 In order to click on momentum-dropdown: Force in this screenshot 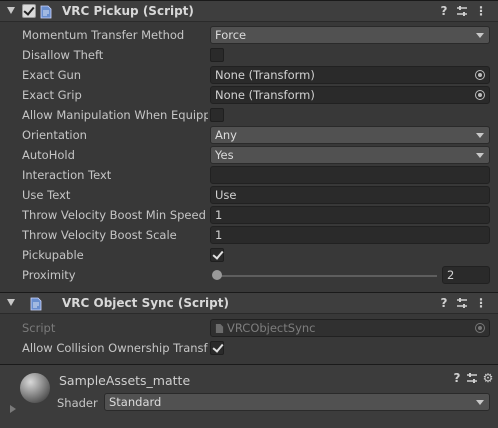, I will do `click(350, 35)`.